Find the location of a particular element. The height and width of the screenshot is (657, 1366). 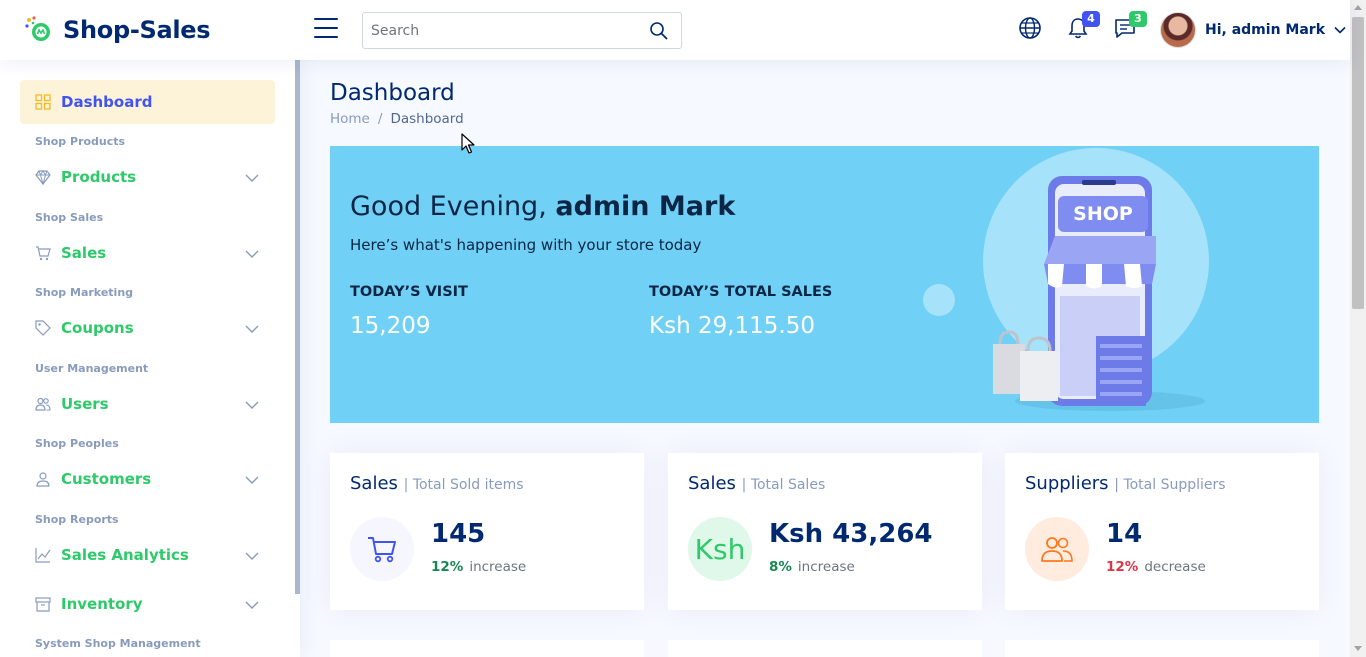

globe-icon is located at coordinates (1030, 28).